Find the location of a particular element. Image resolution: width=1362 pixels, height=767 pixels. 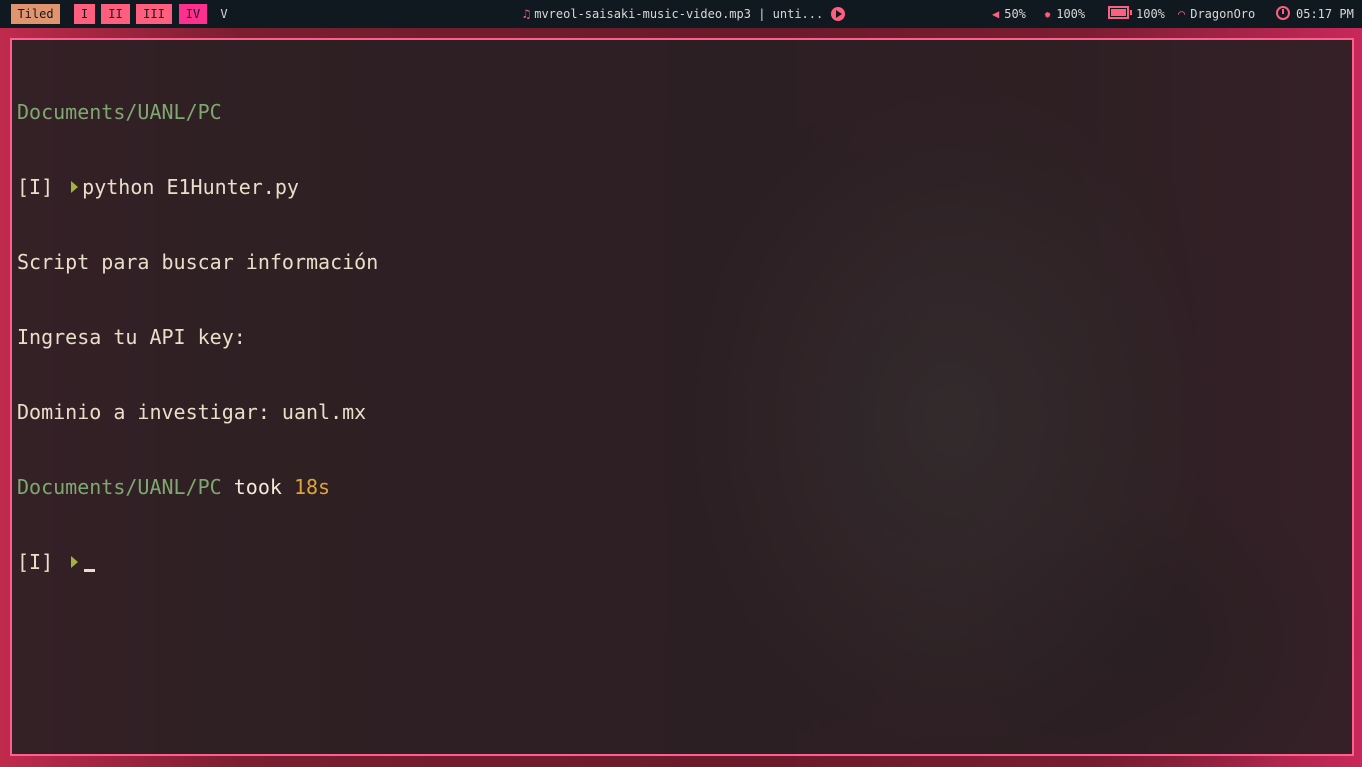

terminal-line: [I] python E1Hunter.py is located at coordinates (197, 187).